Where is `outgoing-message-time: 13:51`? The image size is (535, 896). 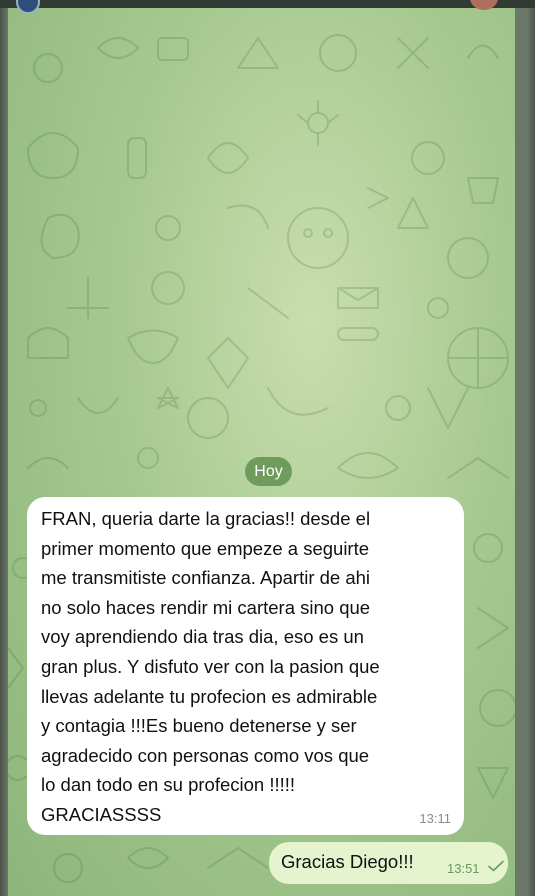
outgoing-message-time: 13:51 is located at coordinates (463, 868).